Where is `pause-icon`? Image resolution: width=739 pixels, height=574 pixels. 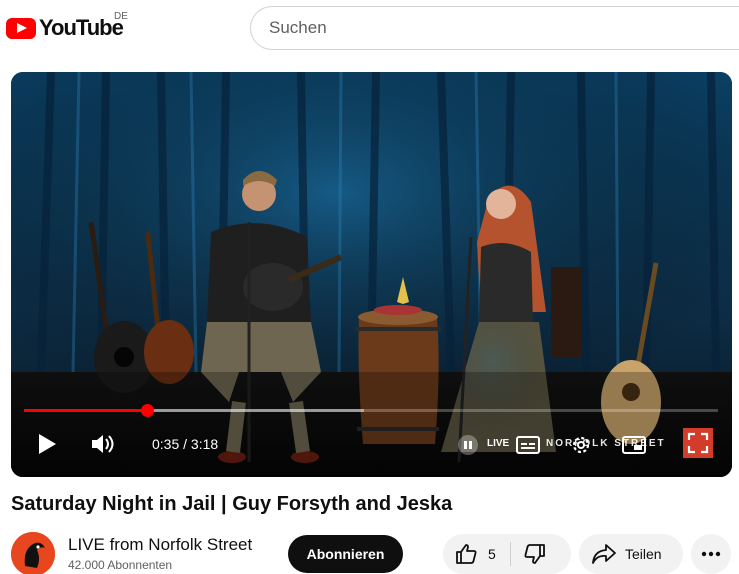
pause-icon is located at coordinates (468, 445).